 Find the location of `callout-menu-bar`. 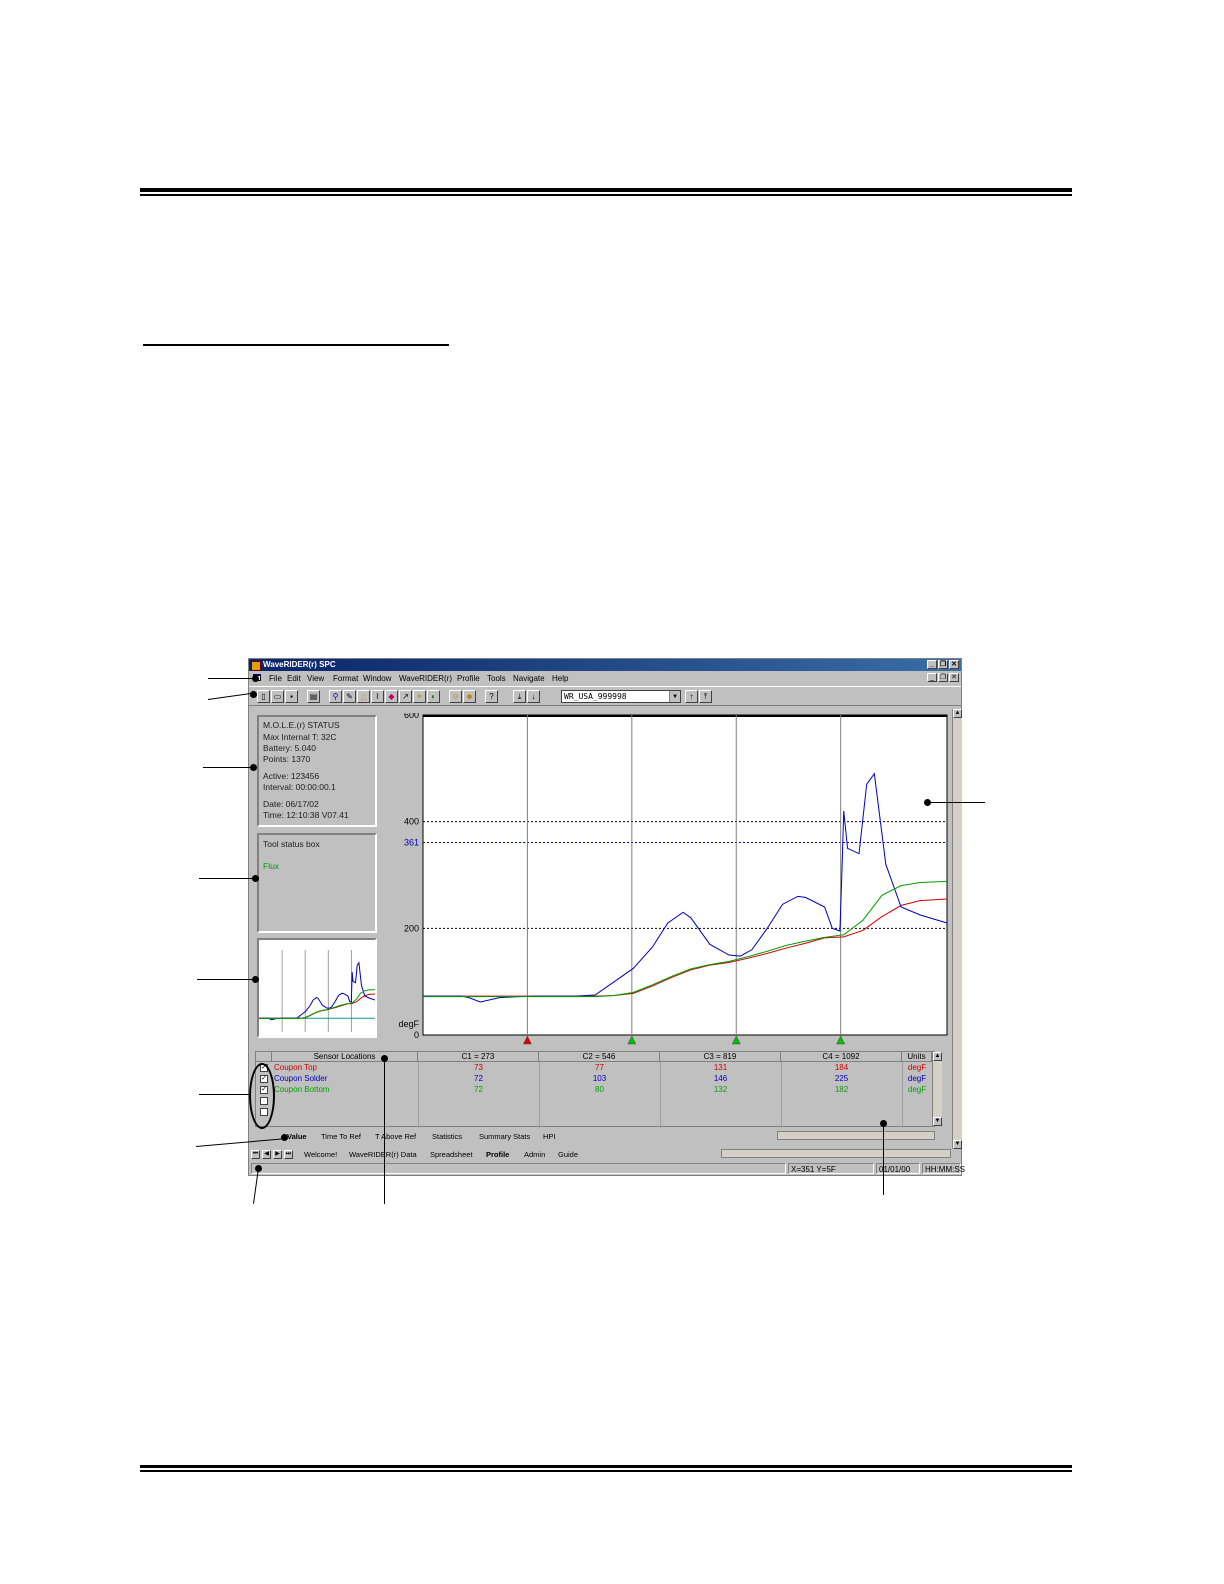

callout-menu-bar is located at coordinates (231, 678).